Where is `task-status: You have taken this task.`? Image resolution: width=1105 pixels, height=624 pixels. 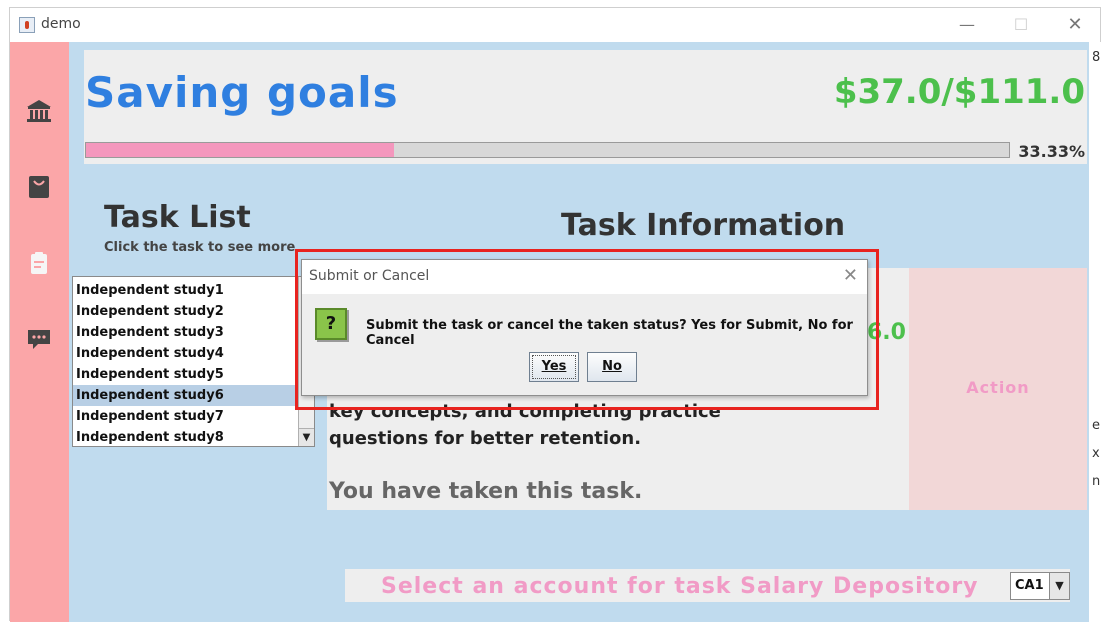
task-status: You have taken this task. is located at coordinates (486, 491).